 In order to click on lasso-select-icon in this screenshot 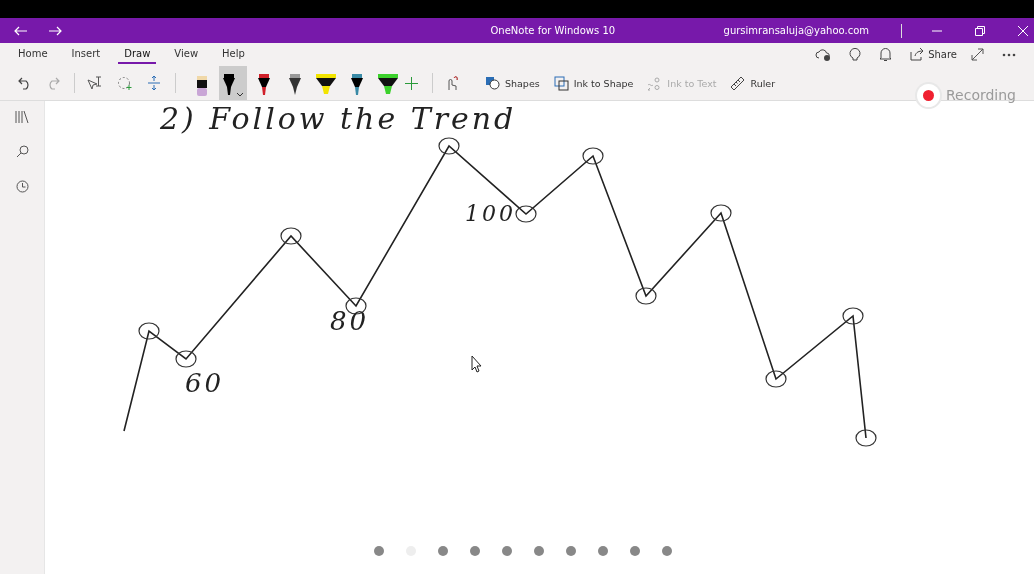, I will do `click(125, 83)`.